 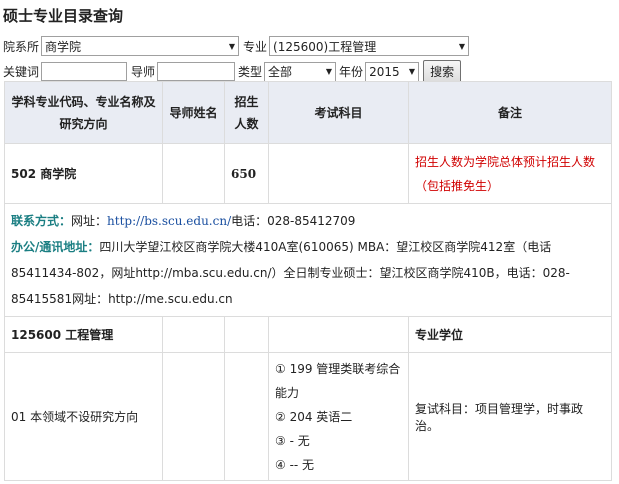 What do you see at coordinates (280, 72) in the screenshot?
I see `type-select-value: 全部` at bounding box center [280, 72].